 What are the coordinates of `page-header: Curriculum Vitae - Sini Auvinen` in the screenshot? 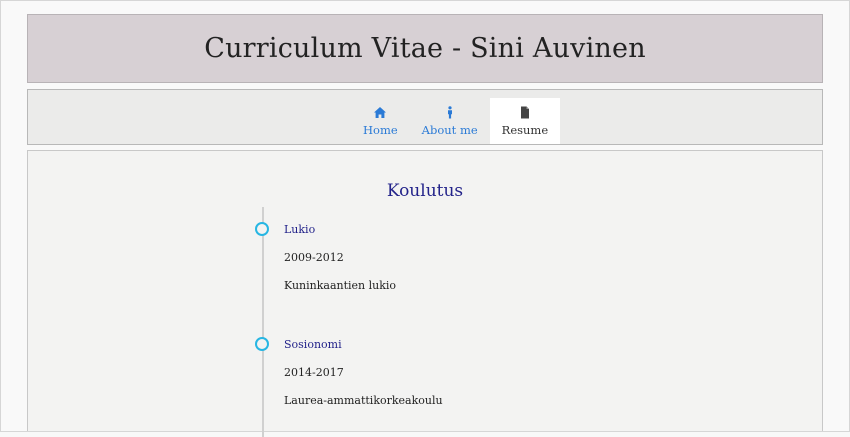 It's located at (425, 48).